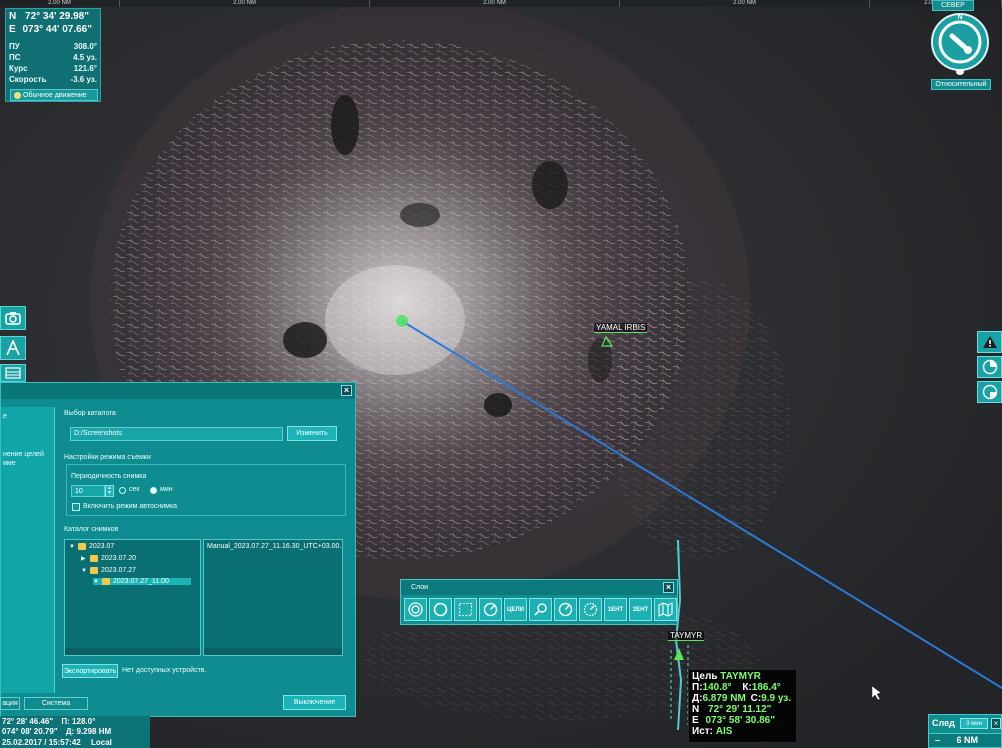 The image size is (1002, 748). What do you see at coordinates (705, 676) in the screenshot?
I see `target-name-label: Цель` at bounding box center [705, 676].